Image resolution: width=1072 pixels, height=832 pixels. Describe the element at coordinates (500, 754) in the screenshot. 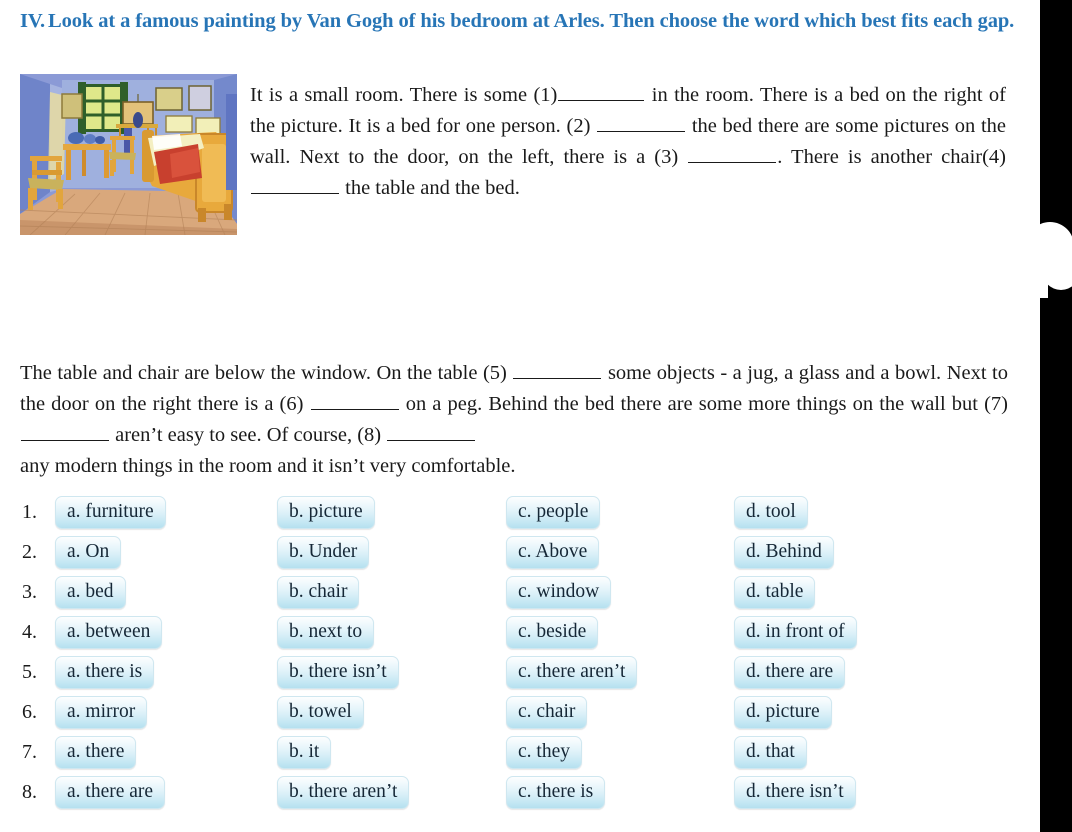

I see `option-row-7: 7. a. there b. it c. they d. that` at that location.